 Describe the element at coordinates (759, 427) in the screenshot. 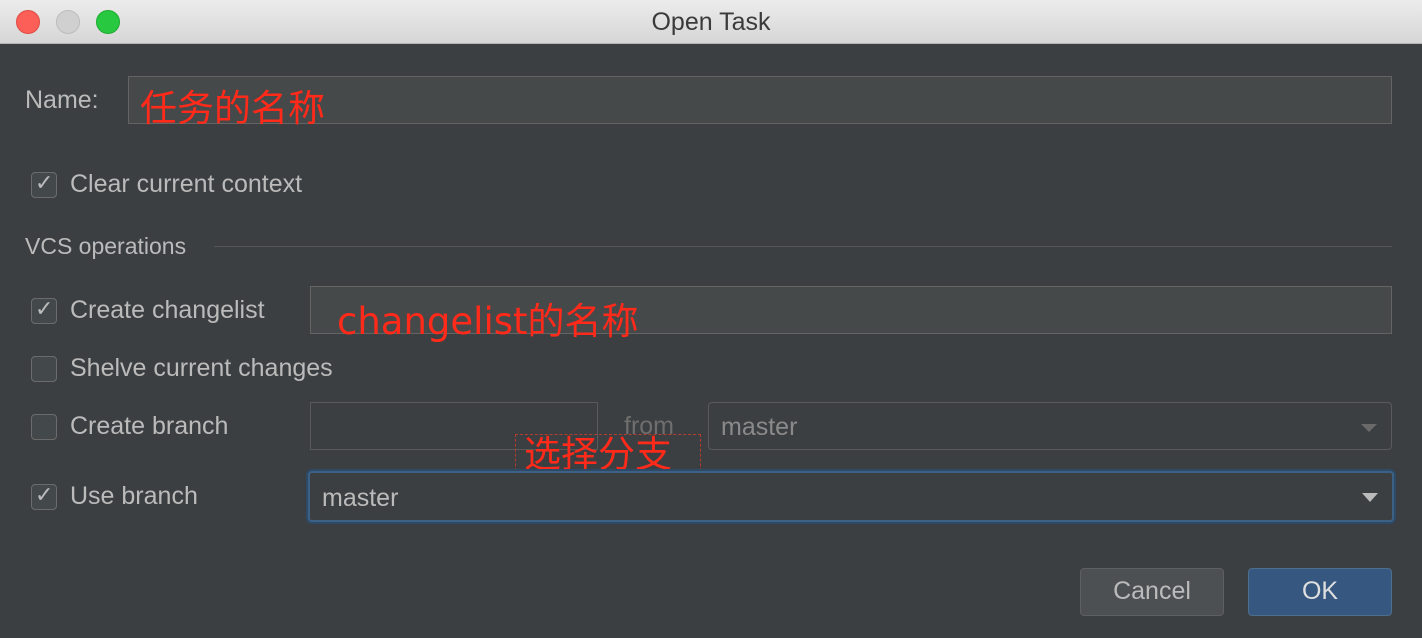

I see `from-branch-value: master` at that location.